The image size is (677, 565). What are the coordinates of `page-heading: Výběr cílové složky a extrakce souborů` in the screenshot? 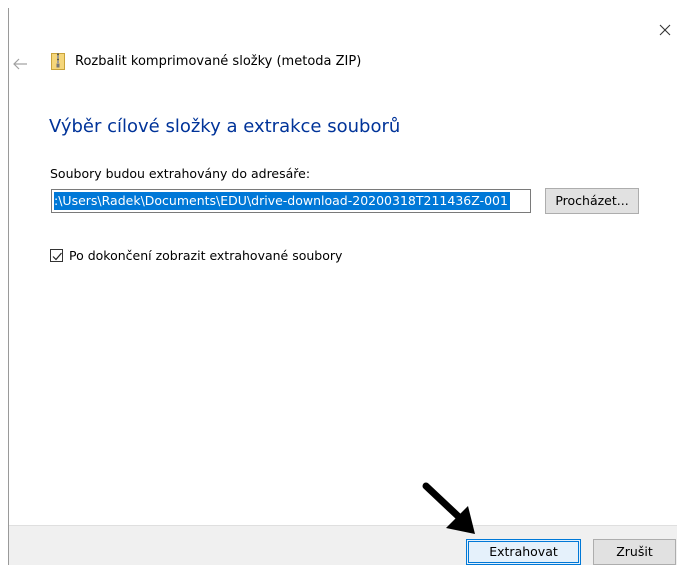 It's located at (225, 126).